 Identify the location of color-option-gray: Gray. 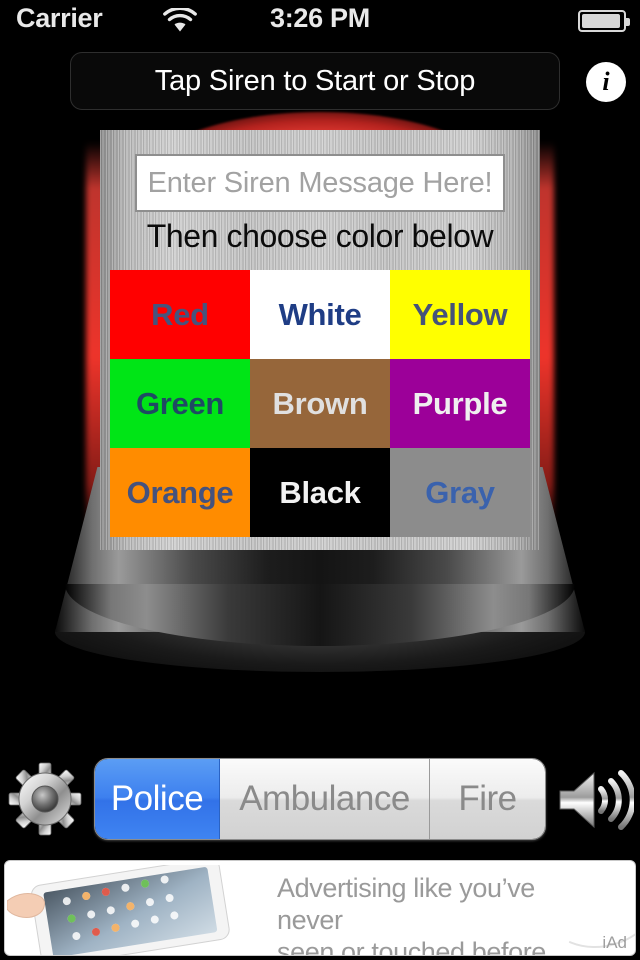
(460, 492).